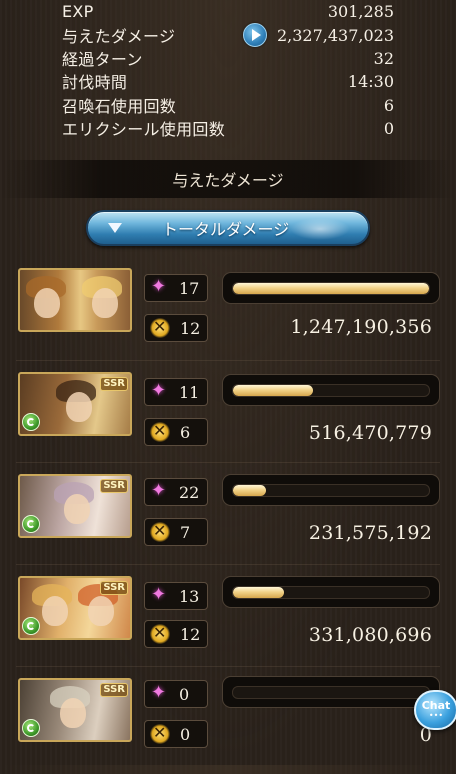  What do you see at coordinates (176, 694) in the screenshot?
I see `skill-count-badge: 0` at bounding box center [176, 694].